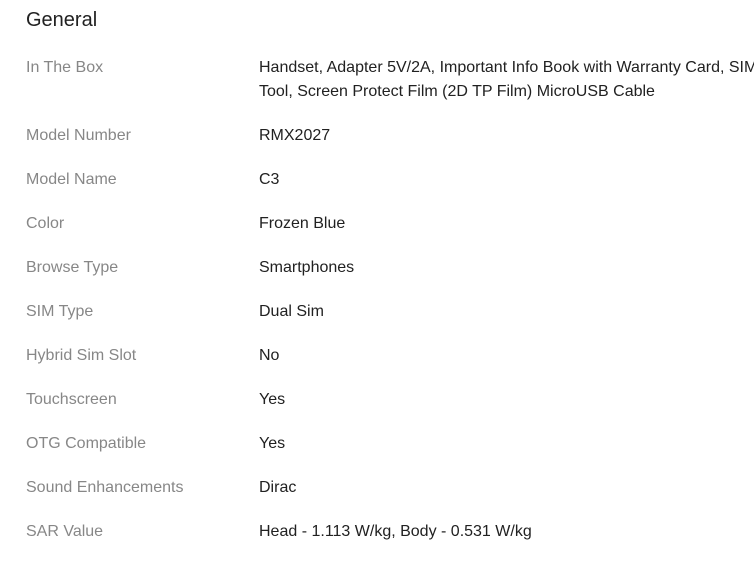  I want to click on spec-label: SAR Value, so click(65, 531).